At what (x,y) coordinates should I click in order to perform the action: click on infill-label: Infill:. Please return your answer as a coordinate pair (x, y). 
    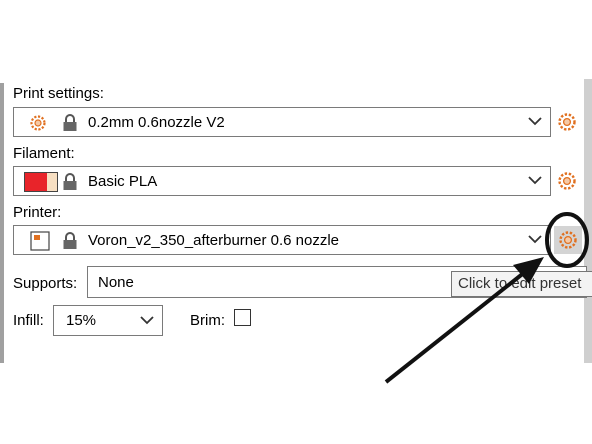
    Looking at the image, I should click on (28, 320).